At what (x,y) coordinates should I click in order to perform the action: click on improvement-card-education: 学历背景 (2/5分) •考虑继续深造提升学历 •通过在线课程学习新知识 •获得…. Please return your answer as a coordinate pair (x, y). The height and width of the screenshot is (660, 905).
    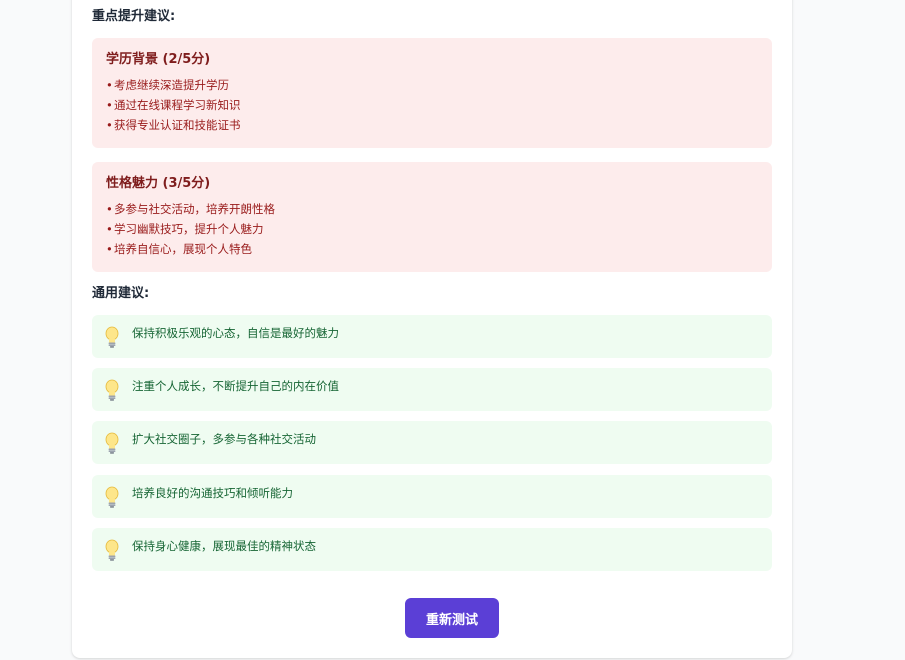
    Looking at the image, I should click on (432, 93).